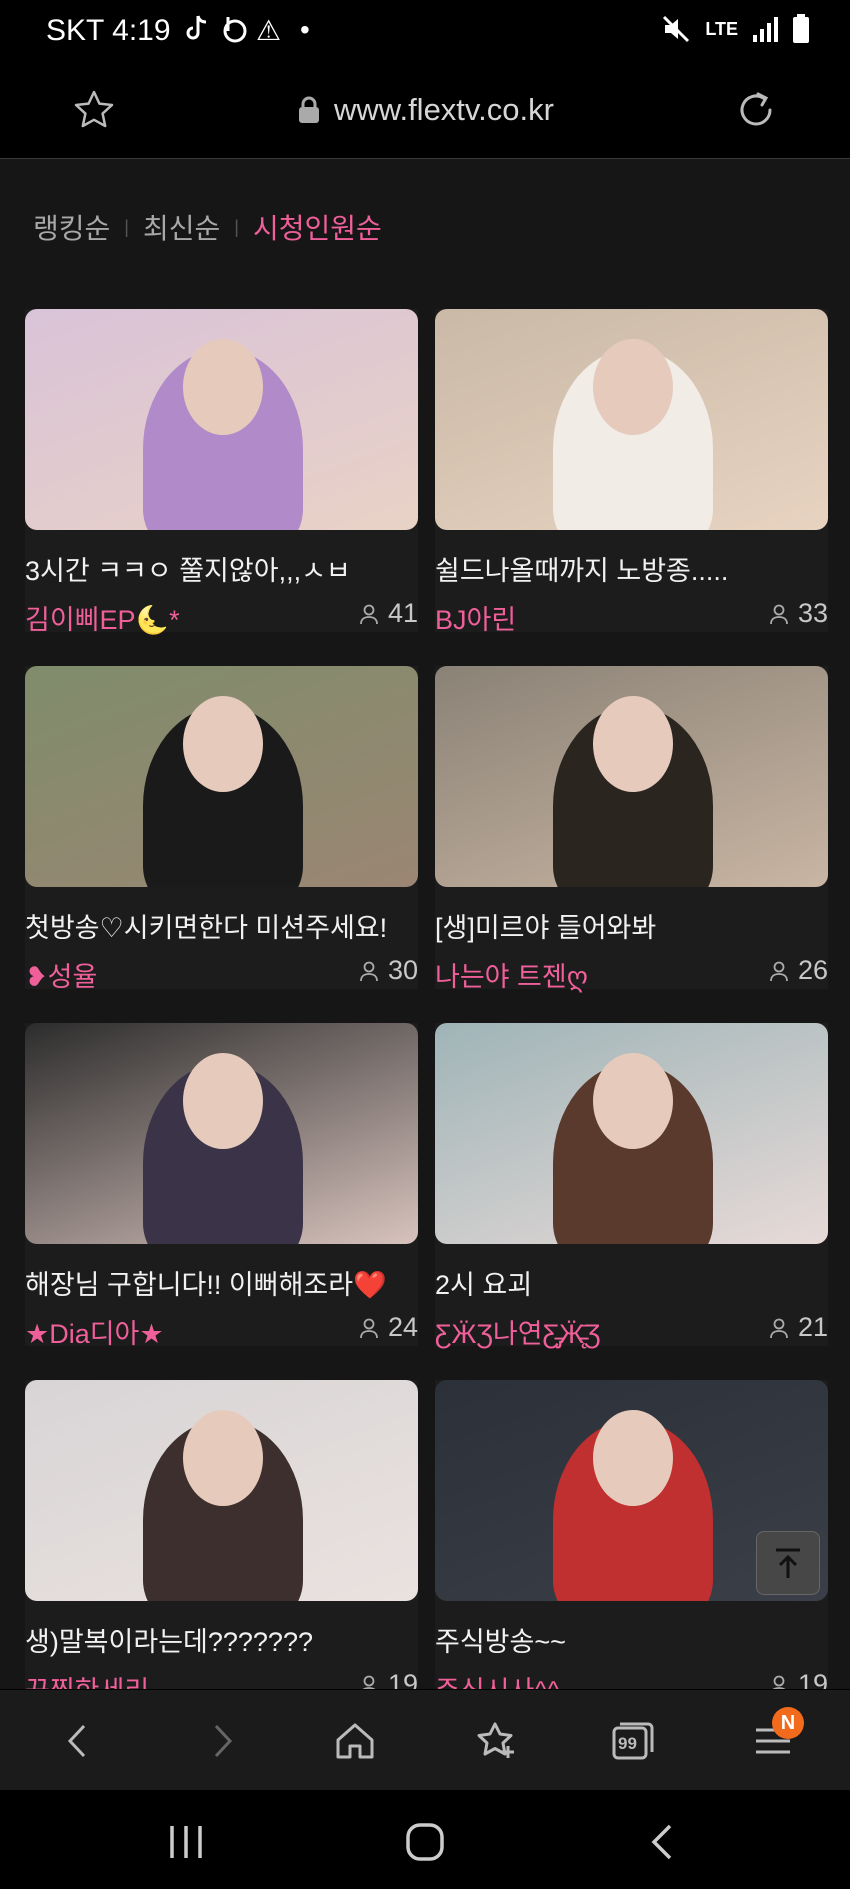 The image size is (850, 1889). Describe the element at coordinates (402, 1327) in the screenshot. I see `viewer-count-number: 24` at that location.